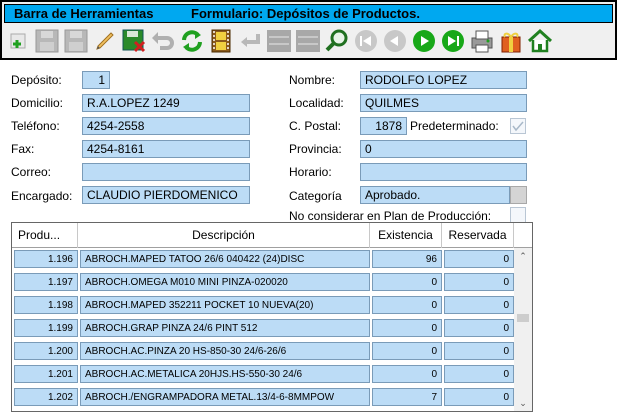 The image size is (619, 416). I want to click on table-row: 1.199 ABROCH.GRAP PINZA 24/6 PINT 512 0 0, so click(263, 327).